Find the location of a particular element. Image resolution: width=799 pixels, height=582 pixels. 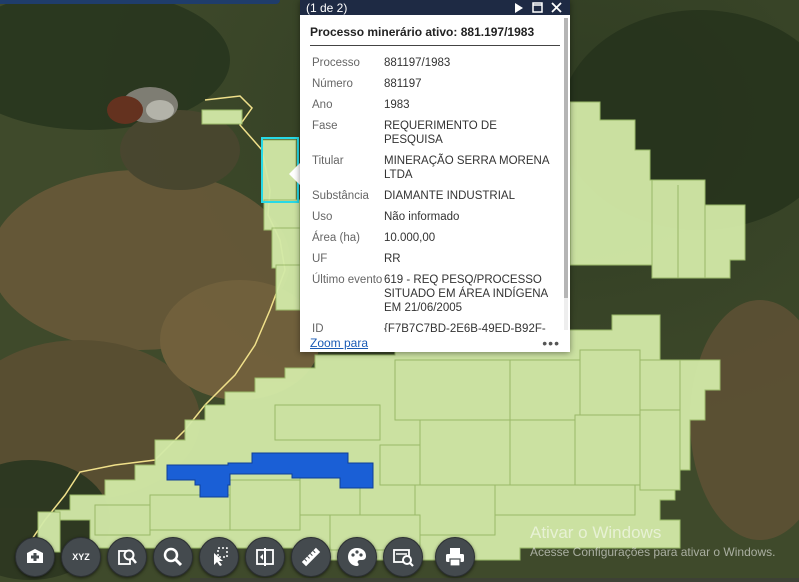

attr-value: REQUERIMENTO DE PESQUISA is located at coordinates (440, 133).